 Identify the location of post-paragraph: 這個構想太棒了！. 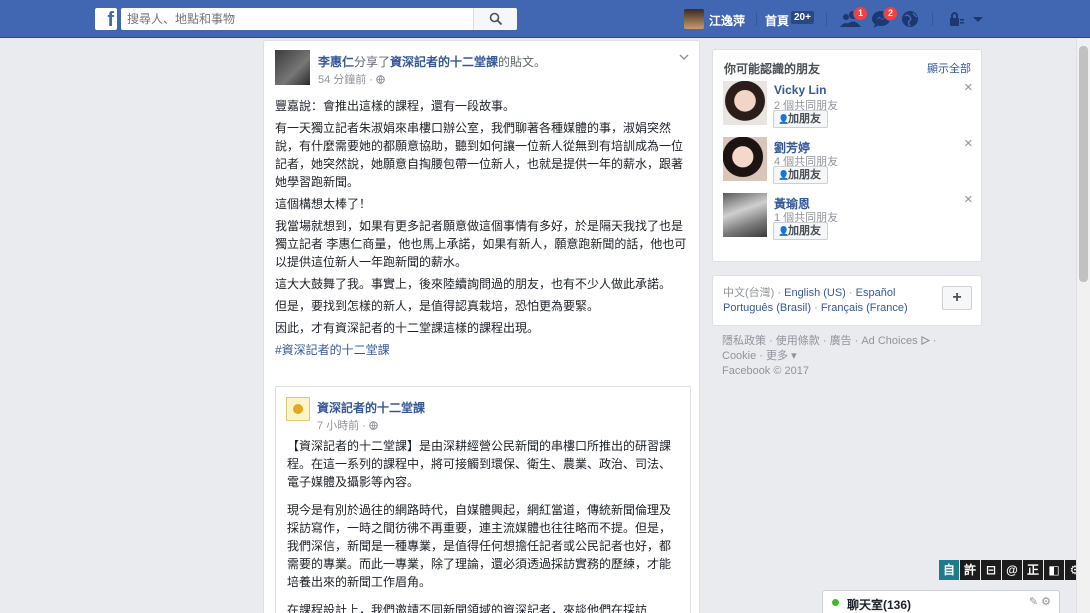
(323, 204).